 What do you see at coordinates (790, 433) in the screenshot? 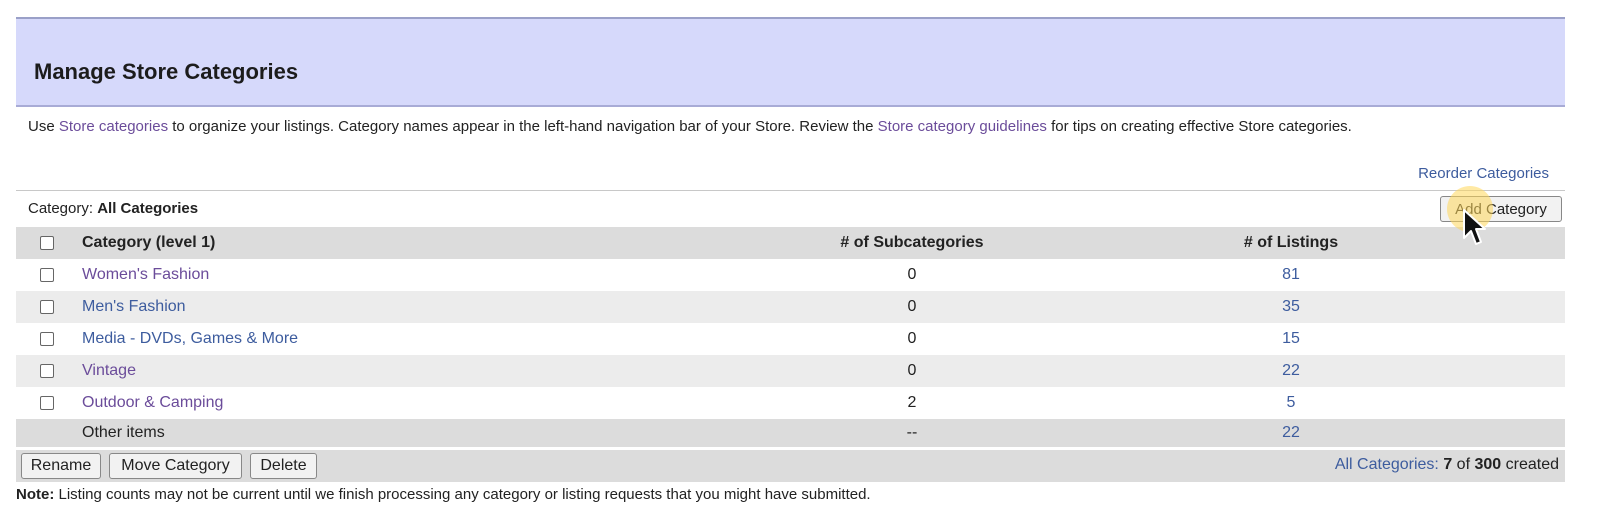
I see `table-row-other-items: Other items -- 22` at bounding box center [790, 433].